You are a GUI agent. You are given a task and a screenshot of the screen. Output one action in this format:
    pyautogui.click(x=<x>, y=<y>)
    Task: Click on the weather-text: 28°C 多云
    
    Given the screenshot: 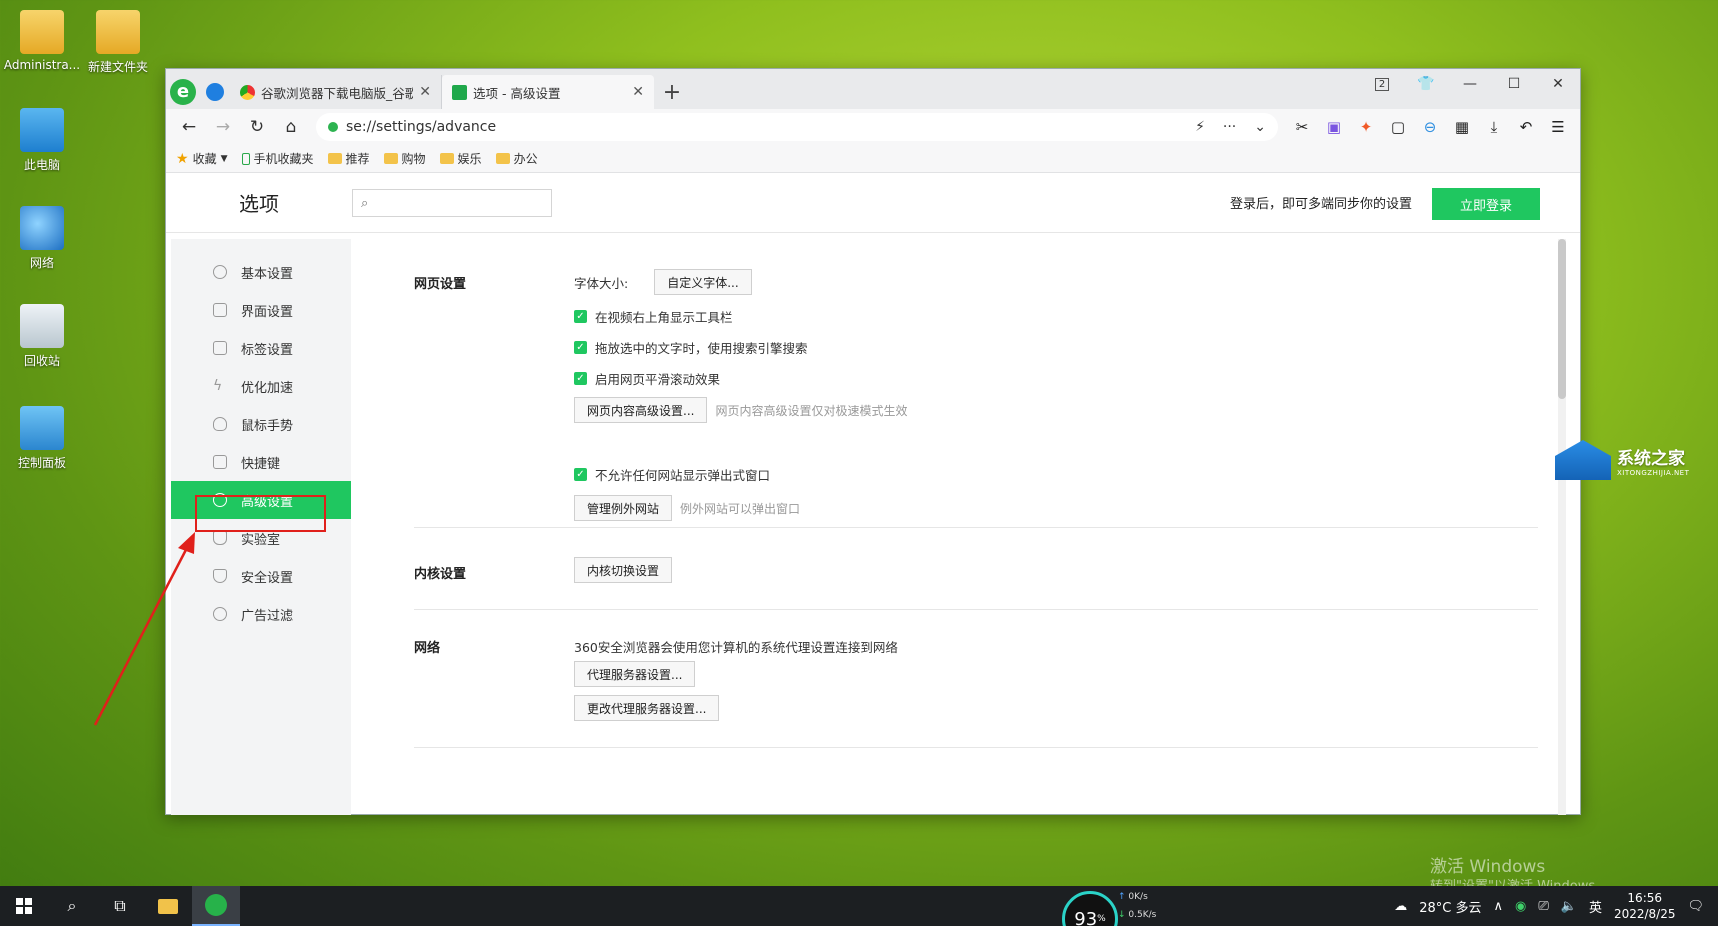 What is the action you would take?
    pyautogui.click(x=1450, y=906)
    